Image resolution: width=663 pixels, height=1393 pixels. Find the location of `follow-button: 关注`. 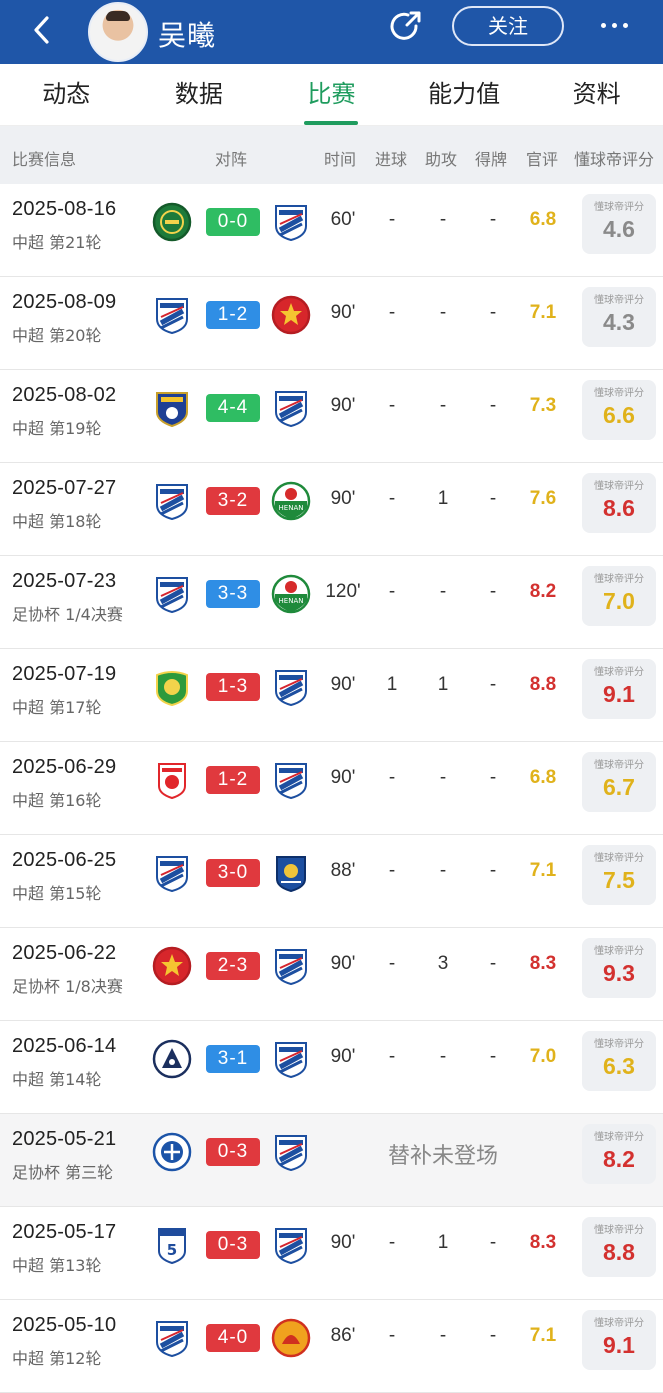

follow-button: 关注 is located at coordinates (508, 26).